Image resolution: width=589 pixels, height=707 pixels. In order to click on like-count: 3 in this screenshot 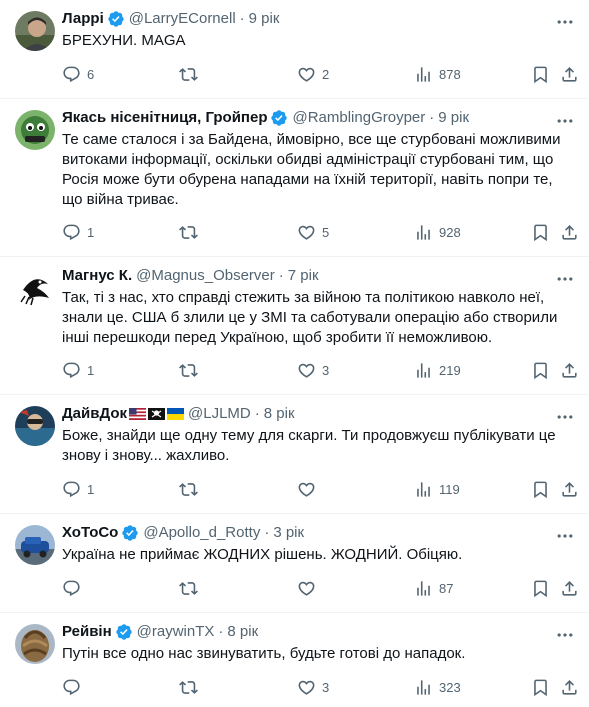, I will do `click(326, 687)`.